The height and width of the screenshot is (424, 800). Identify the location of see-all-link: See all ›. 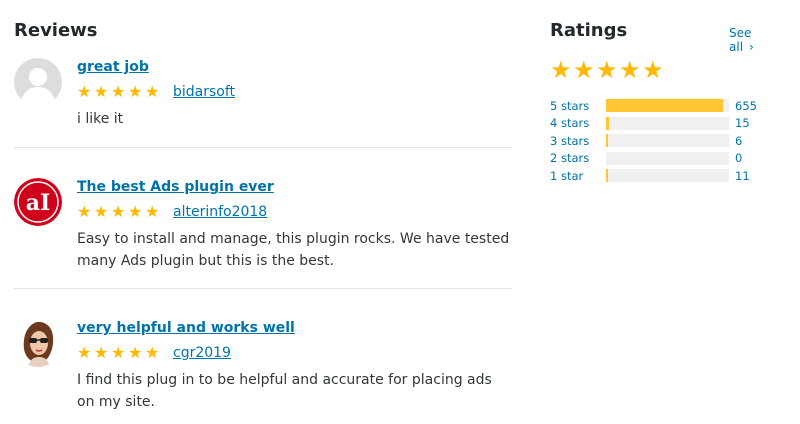
(754, 40).